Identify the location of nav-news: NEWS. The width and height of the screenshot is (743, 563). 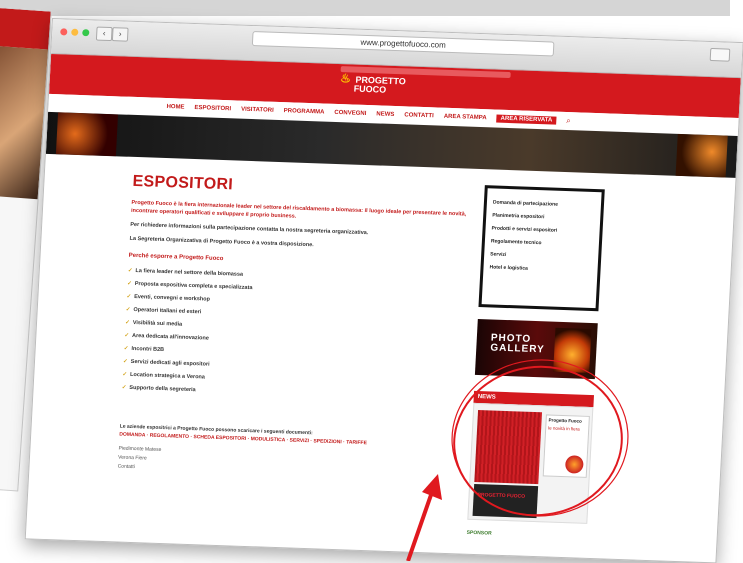
(385, 114).